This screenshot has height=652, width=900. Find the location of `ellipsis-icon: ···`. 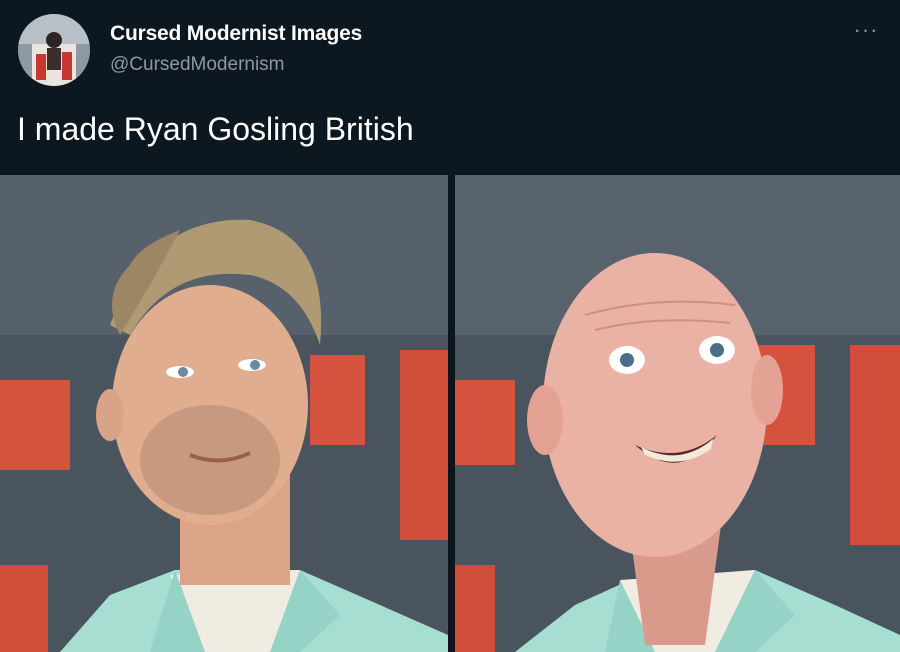

ellipsis-icon: ··· is located at coordinates (866, 29).